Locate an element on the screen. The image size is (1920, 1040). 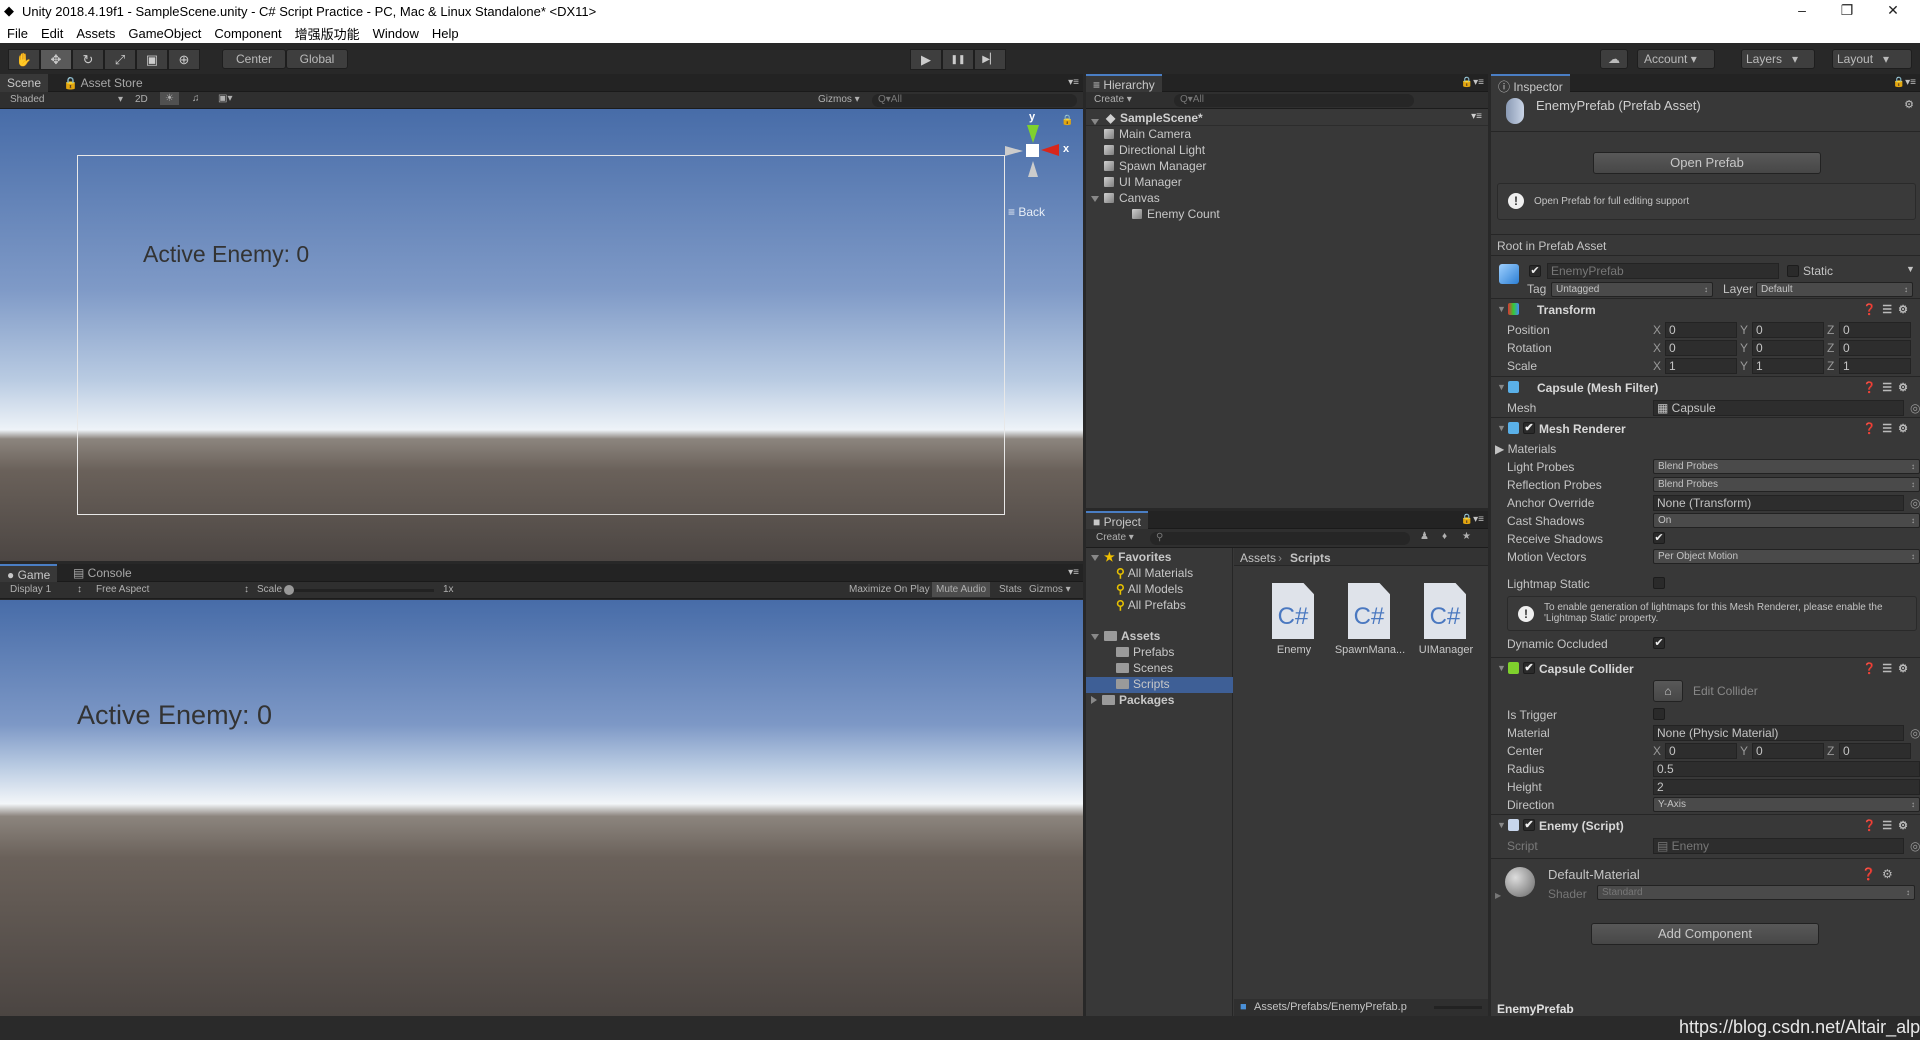
menu-file: File is located at coordinates (17, 33).